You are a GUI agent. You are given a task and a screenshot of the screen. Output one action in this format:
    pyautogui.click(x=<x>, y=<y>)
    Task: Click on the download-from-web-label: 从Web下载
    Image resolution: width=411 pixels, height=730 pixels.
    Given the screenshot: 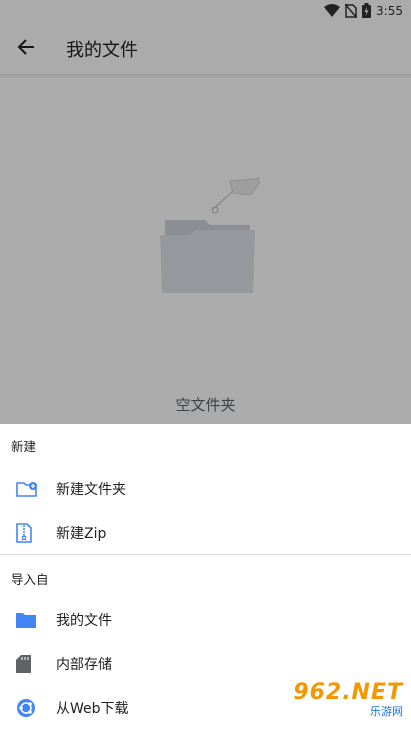 What is the action you would take?
    pyautogui.click(x=92, y=709)
    